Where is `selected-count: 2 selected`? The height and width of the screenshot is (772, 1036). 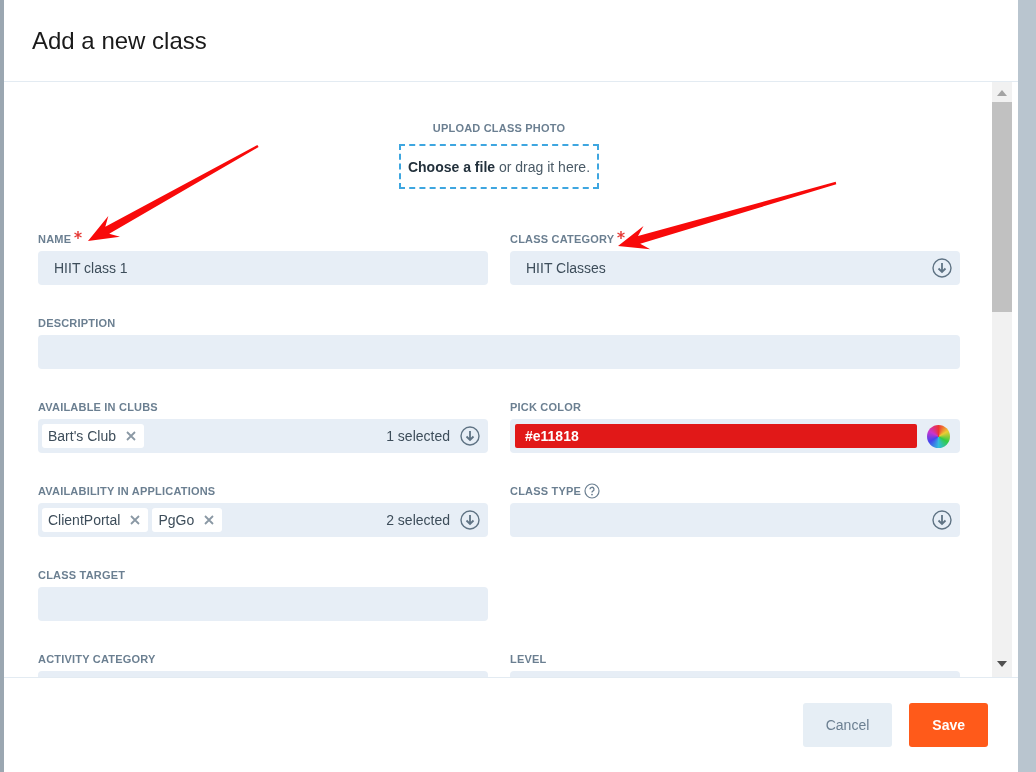
selected-count: 2 selected is located at coordinates (418, 520).